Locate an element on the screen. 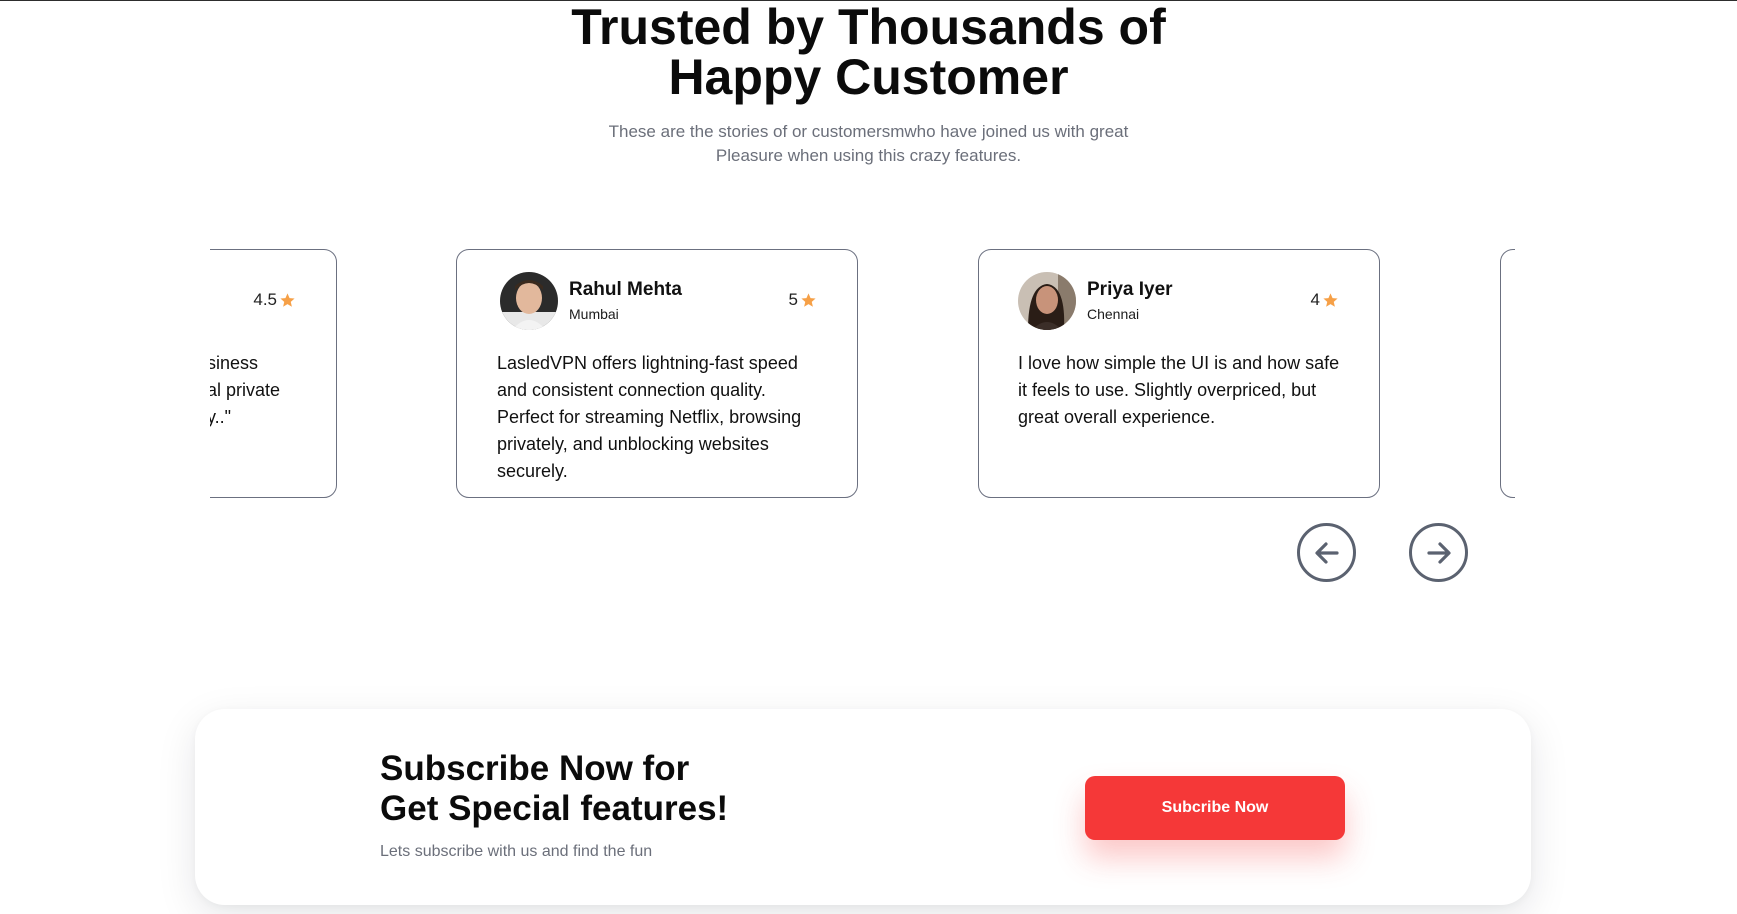 The width and height of the screenshot is (1737, 914). arrow-right-icon is located at coordinates (1438, 552).